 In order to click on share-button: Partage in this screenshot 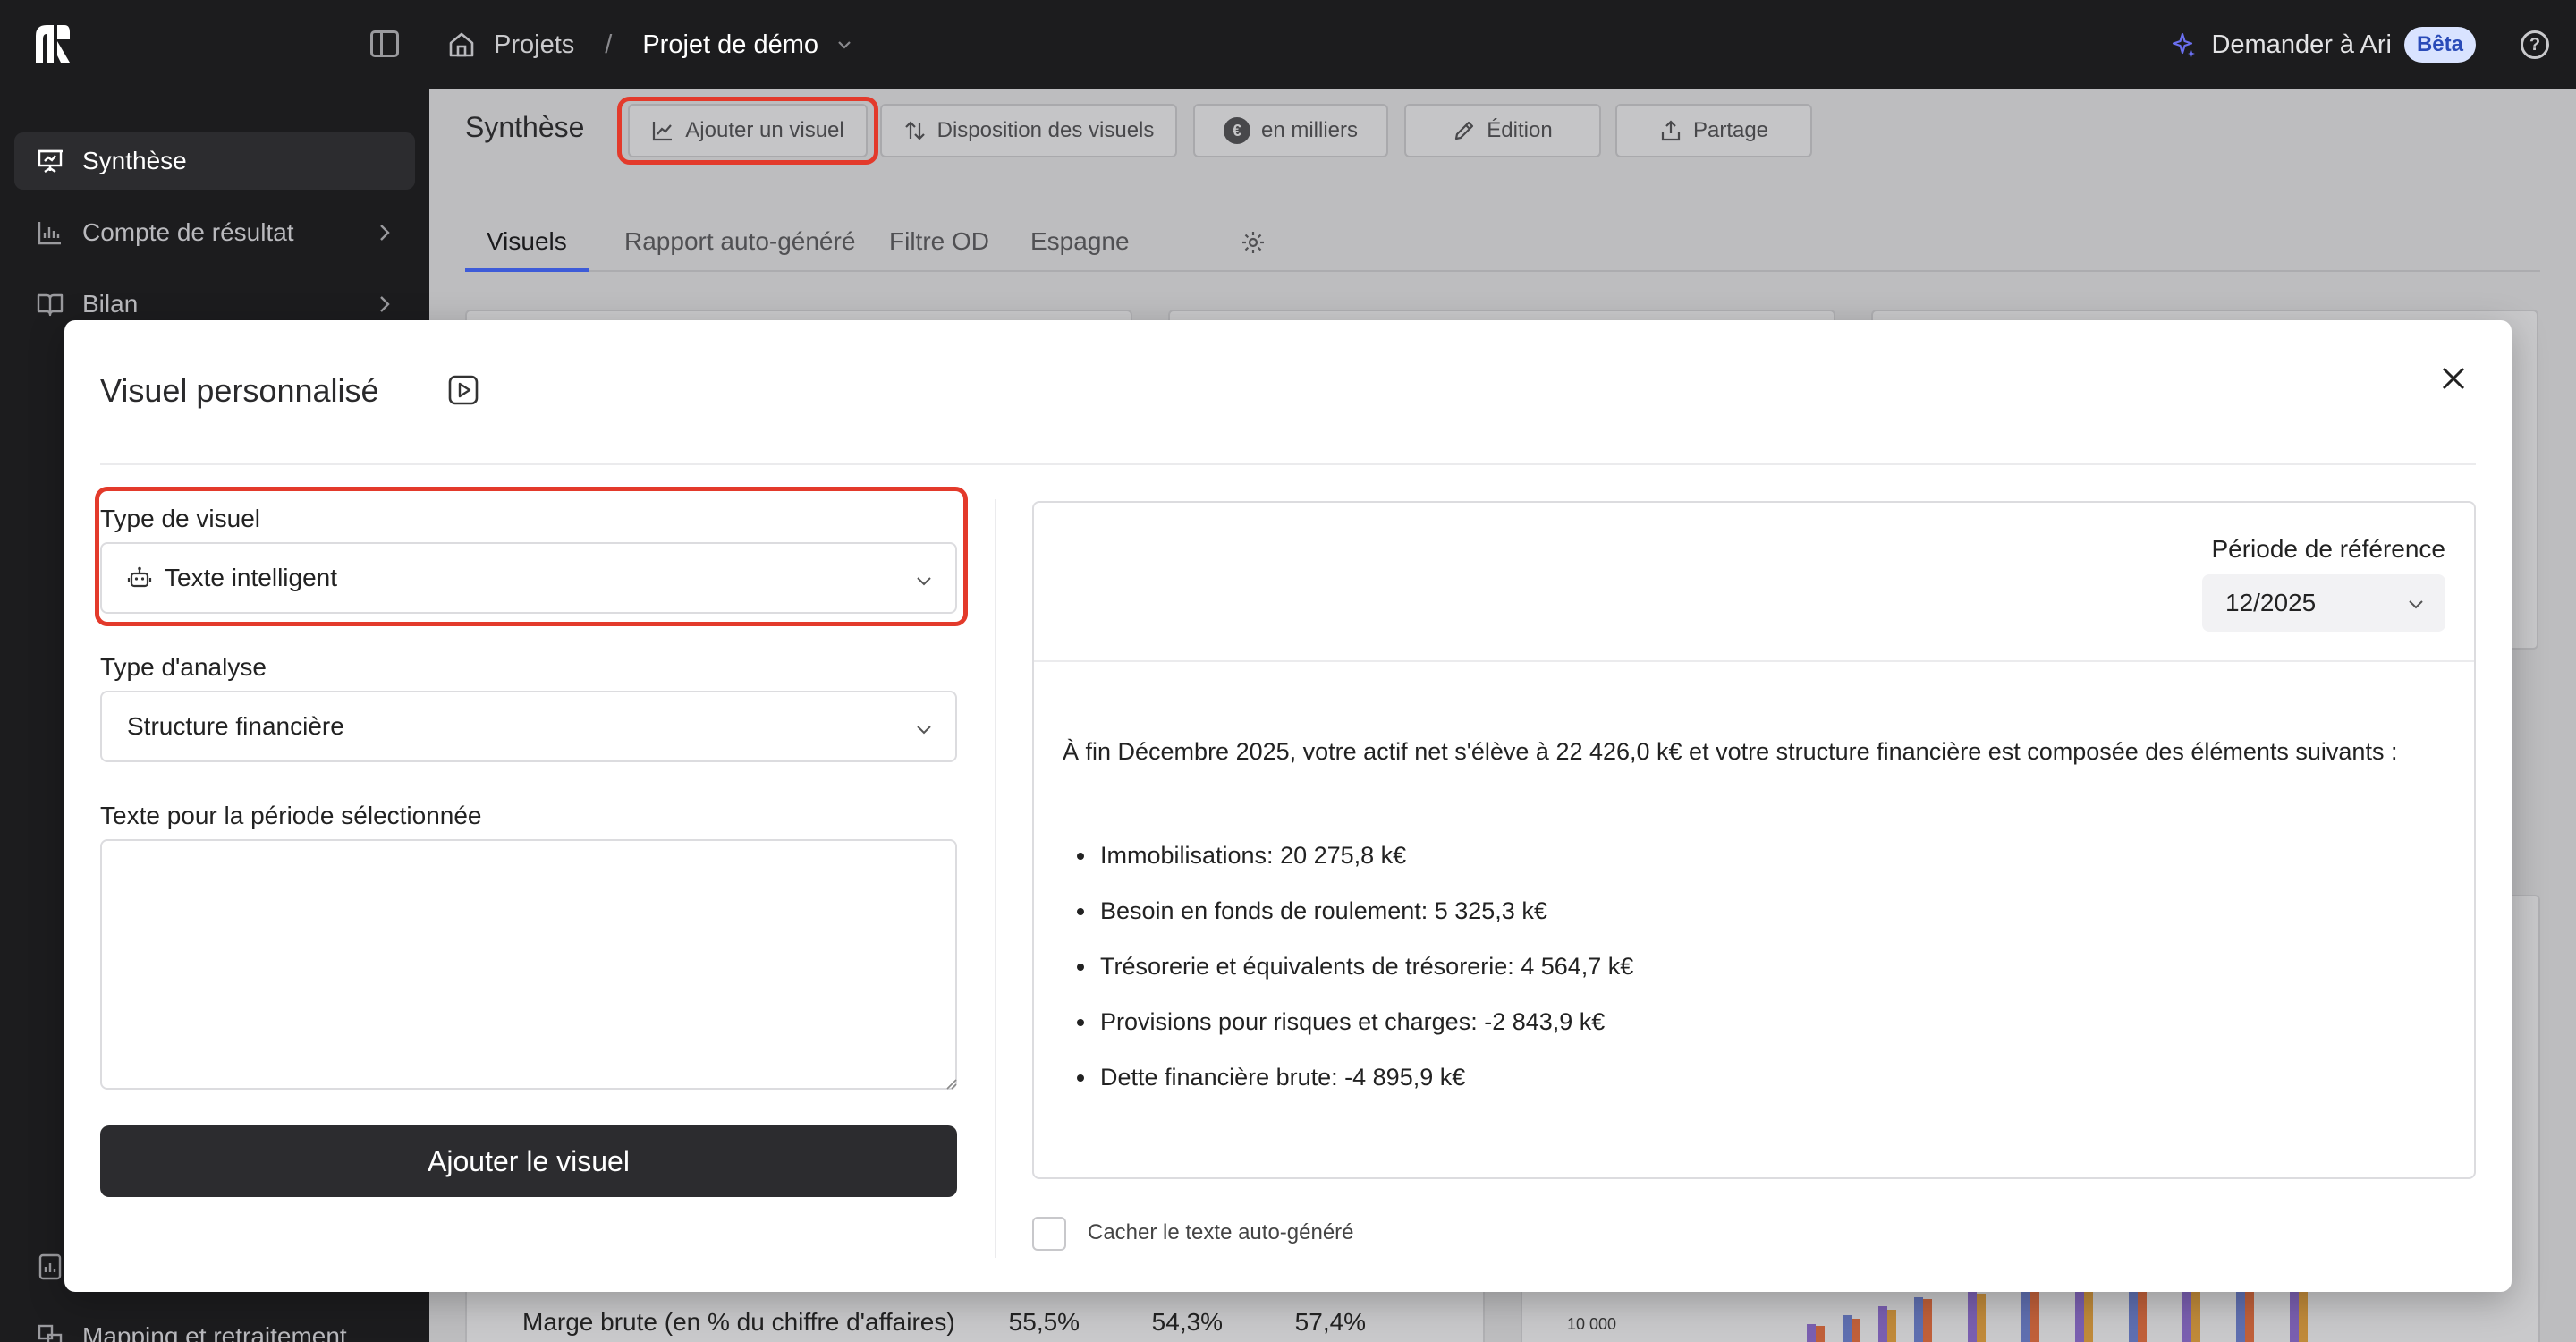, I will do `click(1713, 130)`.